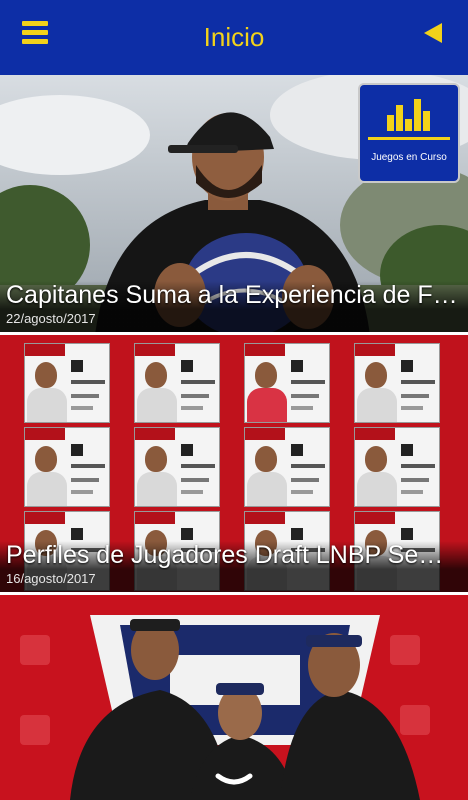 This screenshot has width=468, height=800. I want to click on article-date: 16/agosto/2017, so click(51, 578).